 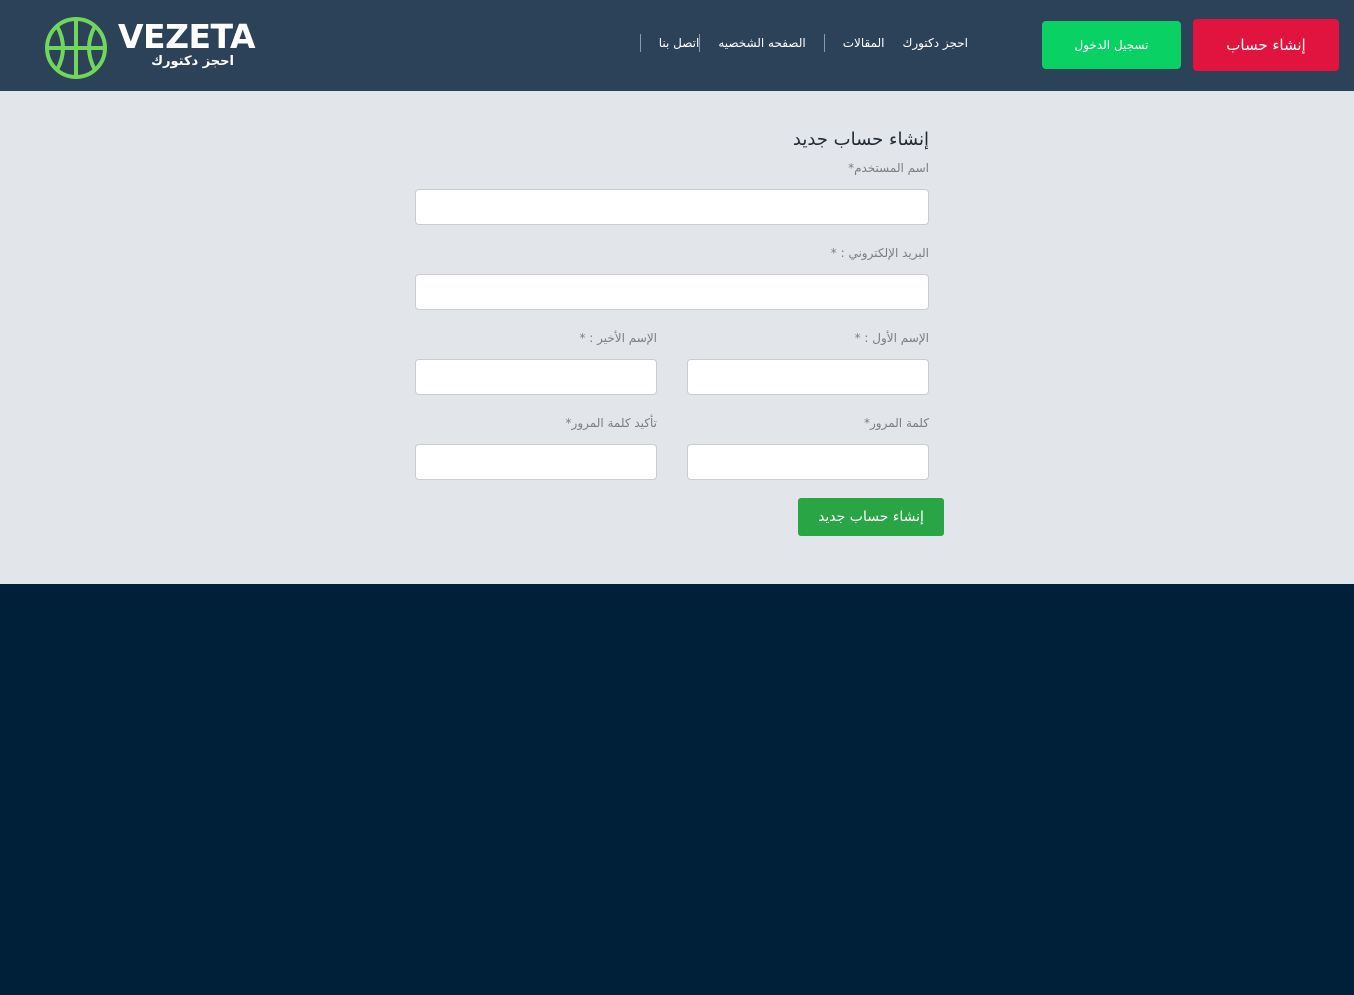 What do you see at coordinates (871, 517) in the screenshot?
I see `create-account-button: إنشاء حساب جديد` at bounding box center [871, 517].